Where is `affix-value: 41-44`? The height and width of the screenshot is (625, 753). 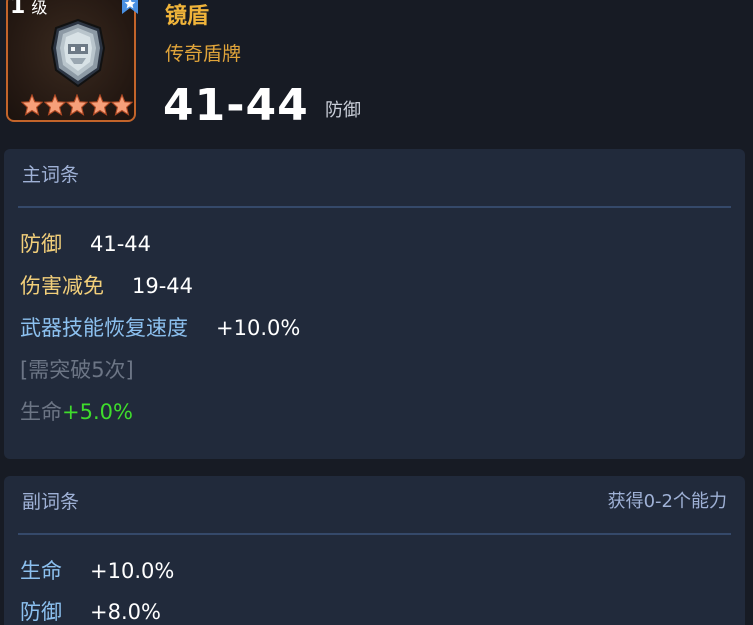
affix-value: 41-44 is located at coordinates (121, 244).